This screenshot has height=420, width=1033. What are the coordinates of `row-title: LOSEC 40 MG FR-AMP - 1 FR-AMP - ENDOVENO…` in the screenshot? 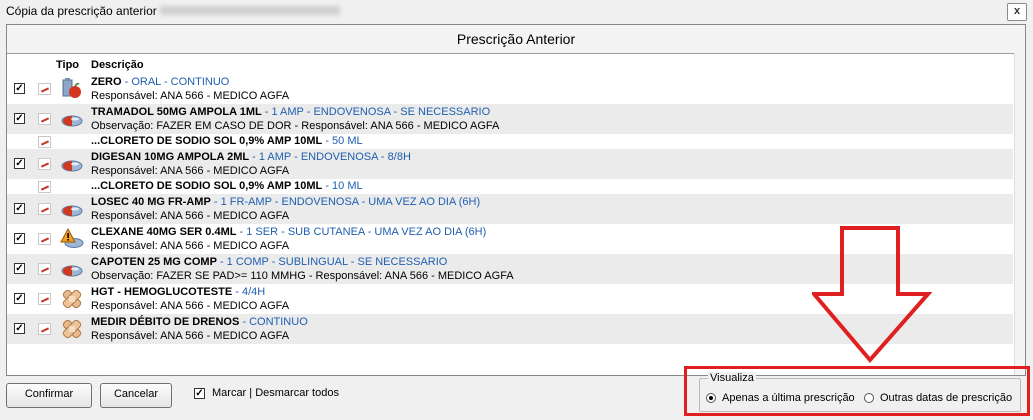 It's located at (285, 202).